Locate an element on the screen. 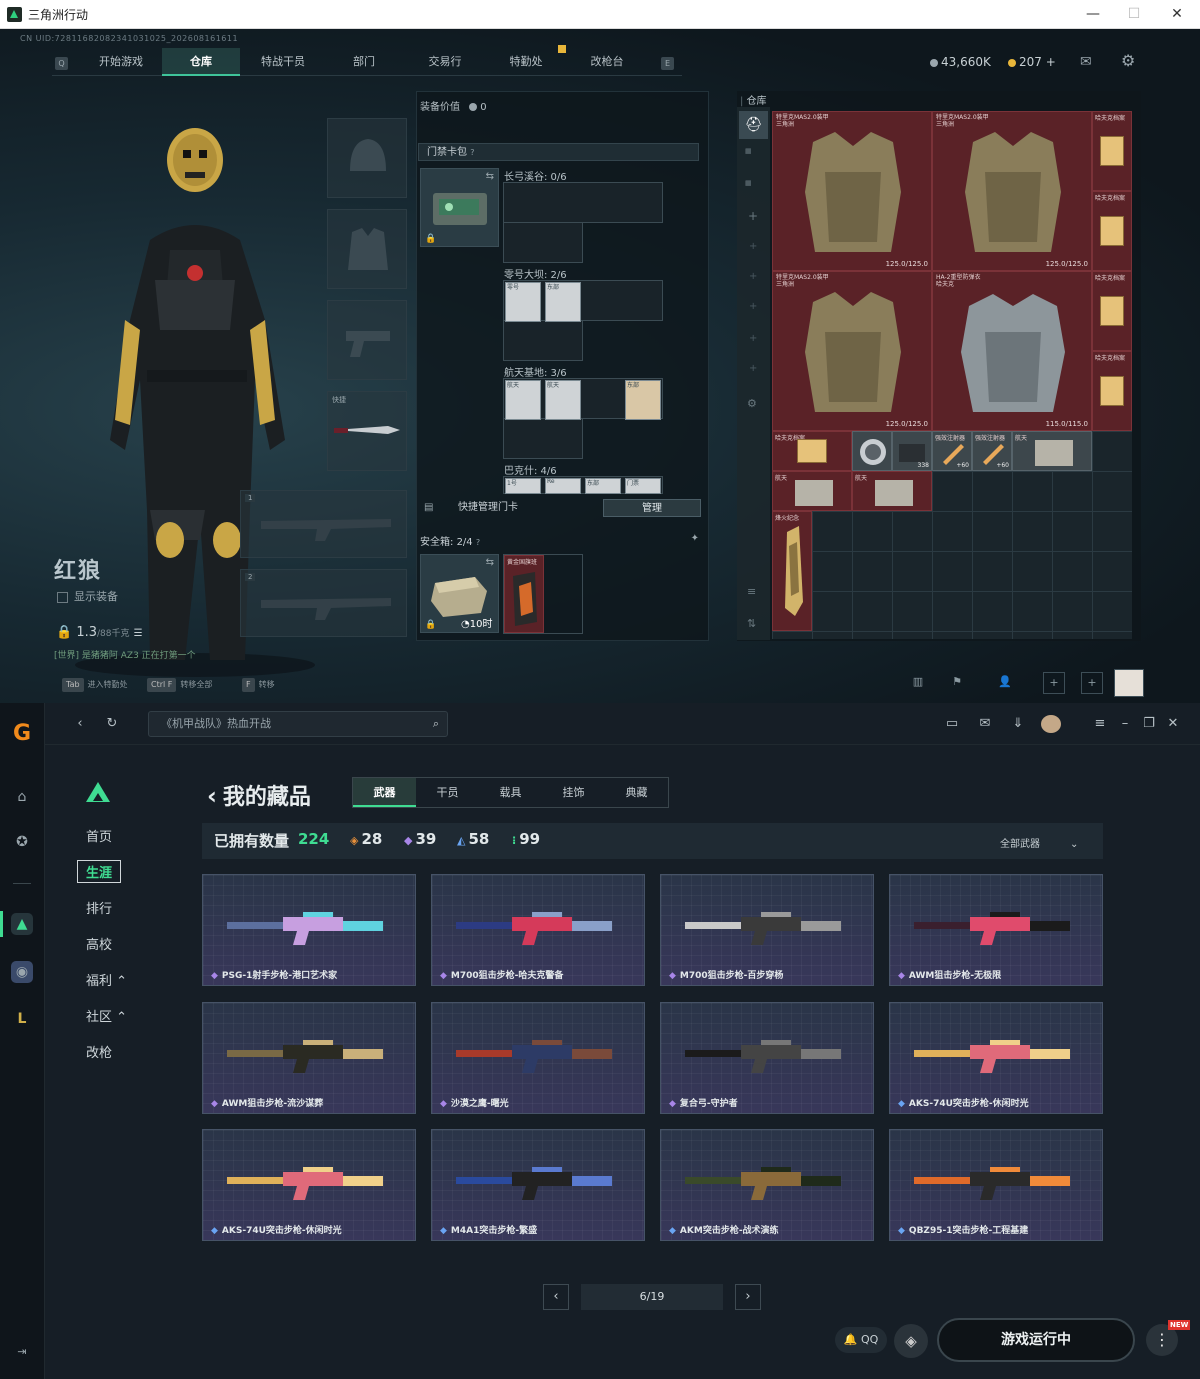  refresh-icon: ↻ is located at coordinates (112, 724).